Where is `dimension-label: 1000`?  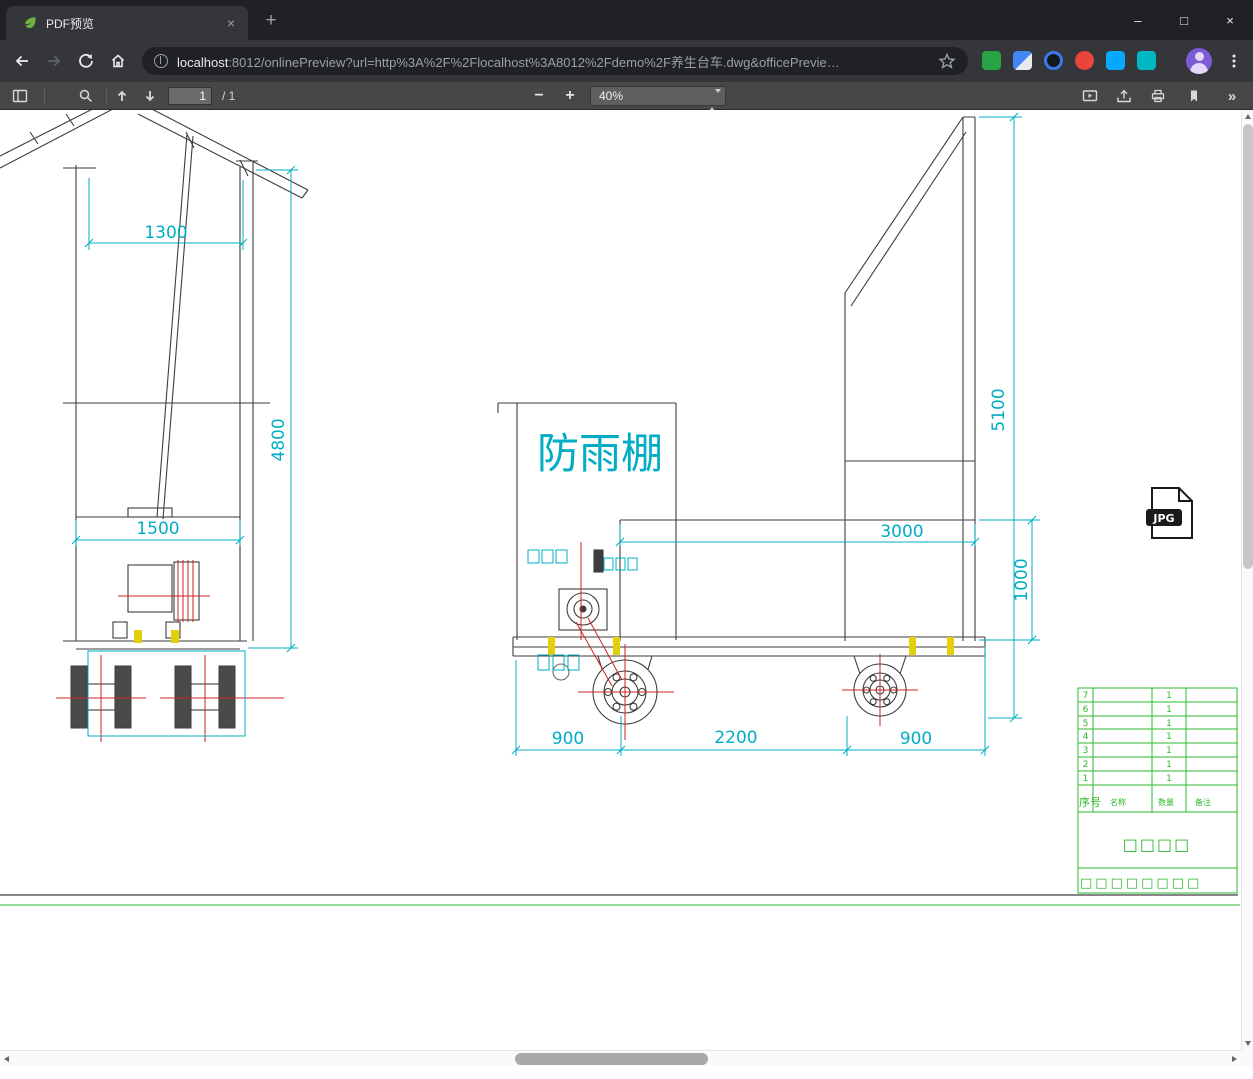
dimension-label: 1000 is located at coordinates (1022, 579).